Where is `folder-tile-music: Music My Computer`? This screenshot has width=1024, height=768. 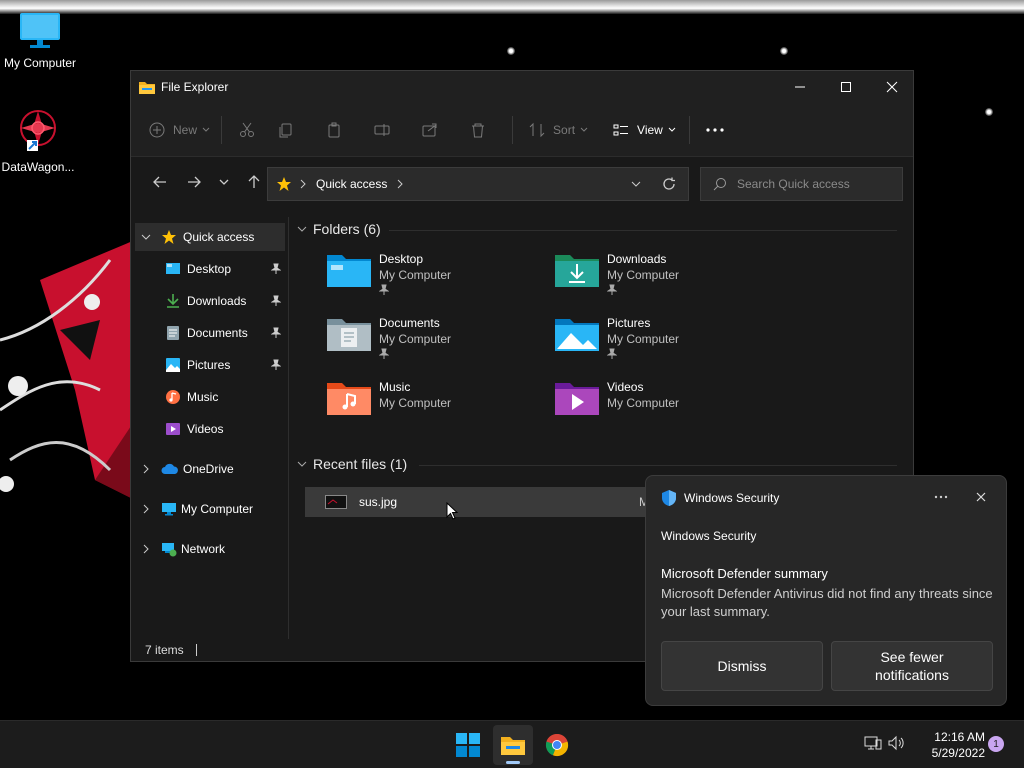 folder-tile-music: Music My Computer is located at coordinates (437, 407).